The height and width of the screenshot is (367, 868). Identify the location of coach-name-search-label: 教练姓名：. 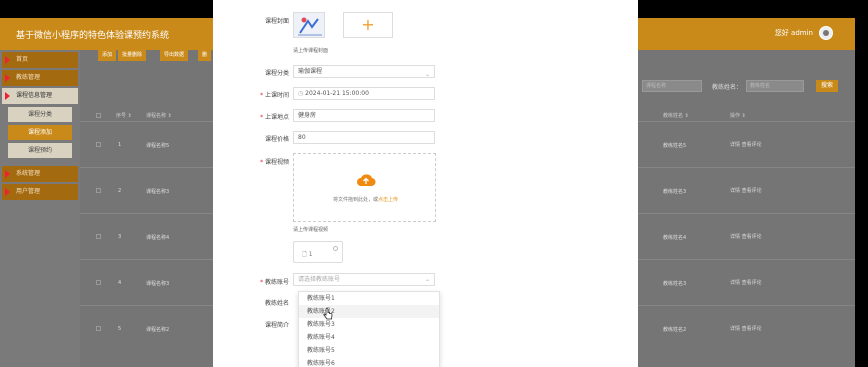
(727, 87).